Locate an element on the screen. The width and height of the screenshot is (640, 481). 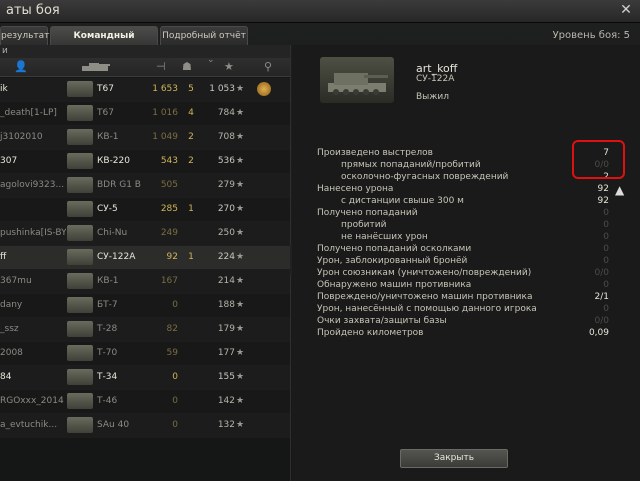
row-player-name: dany is located at coordinates (11, 305).